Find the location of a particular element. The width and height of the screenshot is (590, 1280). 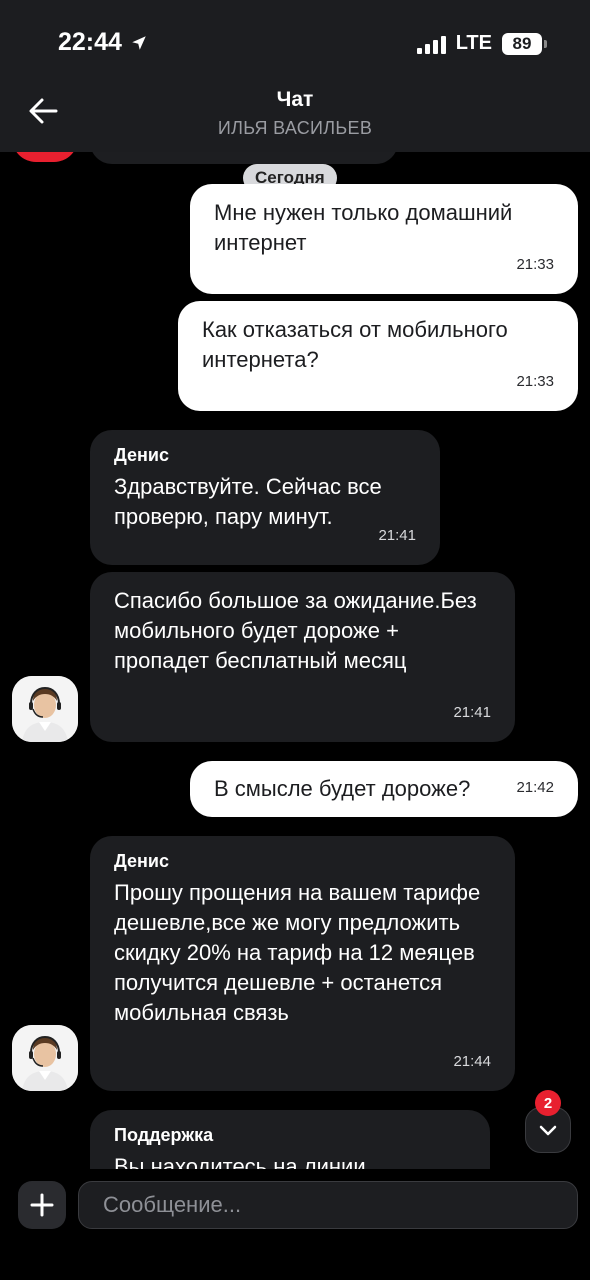

status-time-group: 22:44 is located at coordinates (103, 42).